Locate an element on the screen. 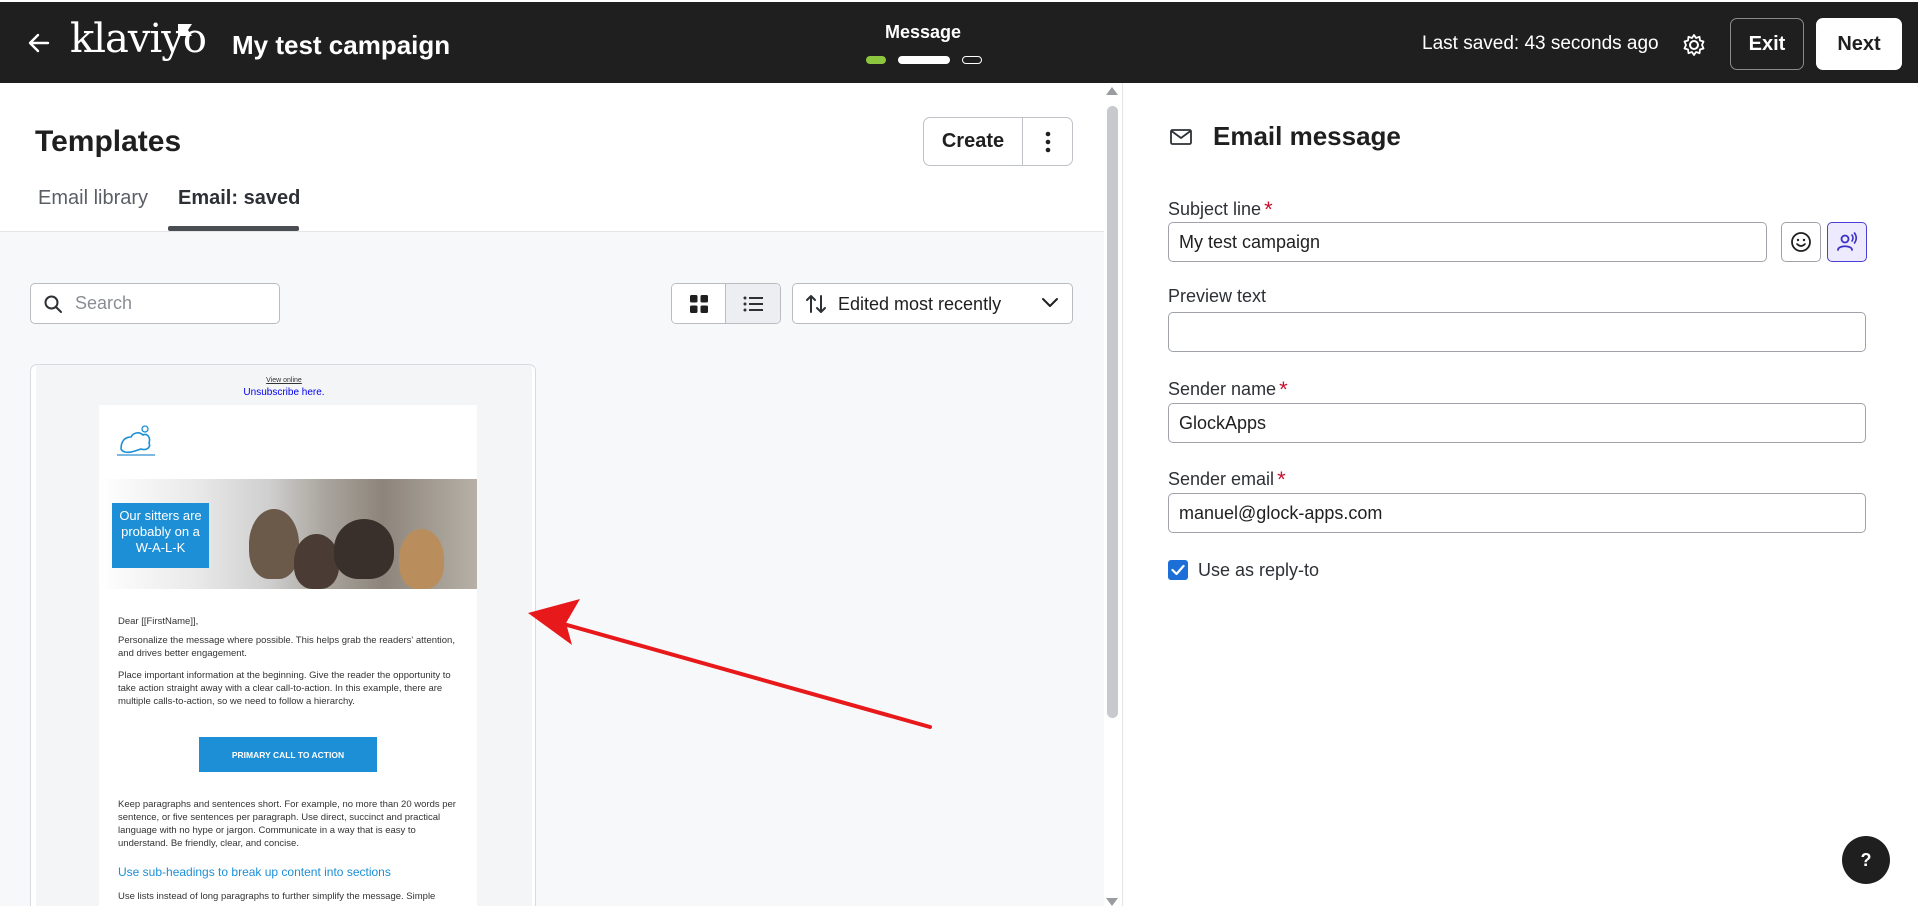 The image size is (1918, 906). gear-icon is located at coordinates (1694, 45).